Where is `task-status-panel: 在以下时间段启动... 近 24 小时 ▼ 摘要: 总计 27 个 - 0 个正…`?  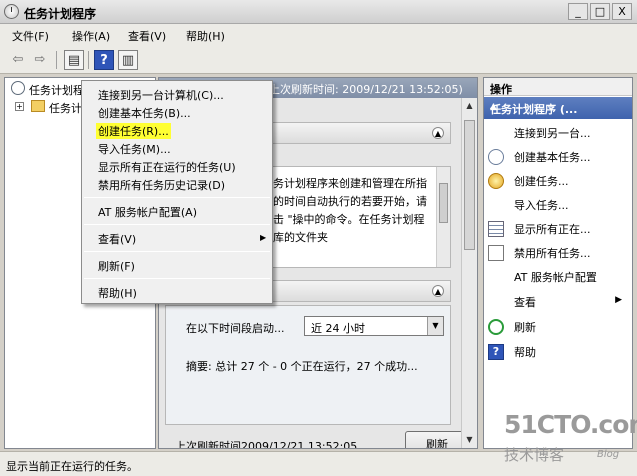
task-status-panel: 在以下时间段启动... 近 24 小时 ▼ 摘要: 总计 27 个 - 0 个正… is located at coordinates (308, 365).